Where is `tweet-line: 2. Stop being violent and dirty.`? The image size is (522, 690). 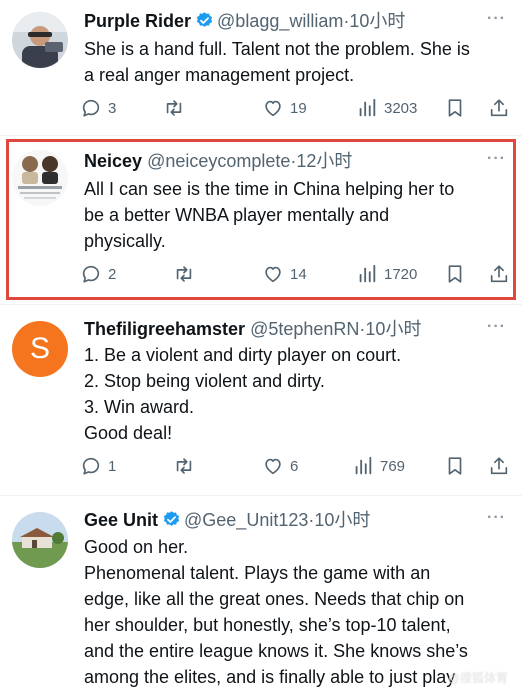 tweet-line: 2. Stop being violent and dirty. is located at coordinates (204, 381).